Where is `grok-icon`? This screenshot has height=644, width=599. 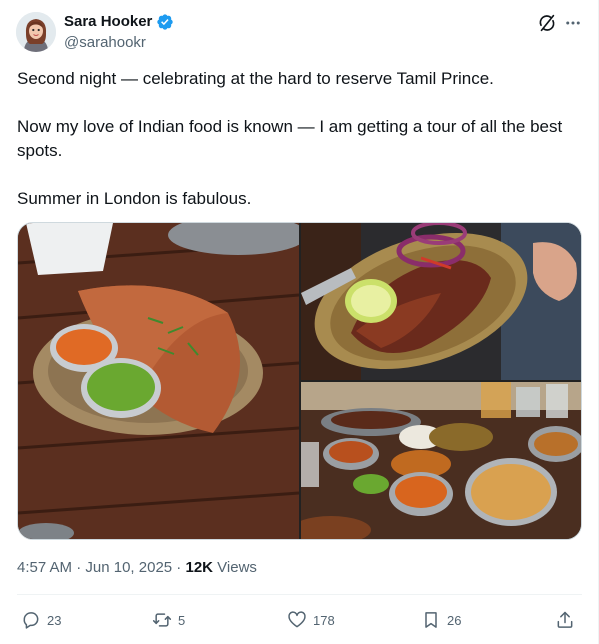
grok-icon is located at coordinates (547, 23).